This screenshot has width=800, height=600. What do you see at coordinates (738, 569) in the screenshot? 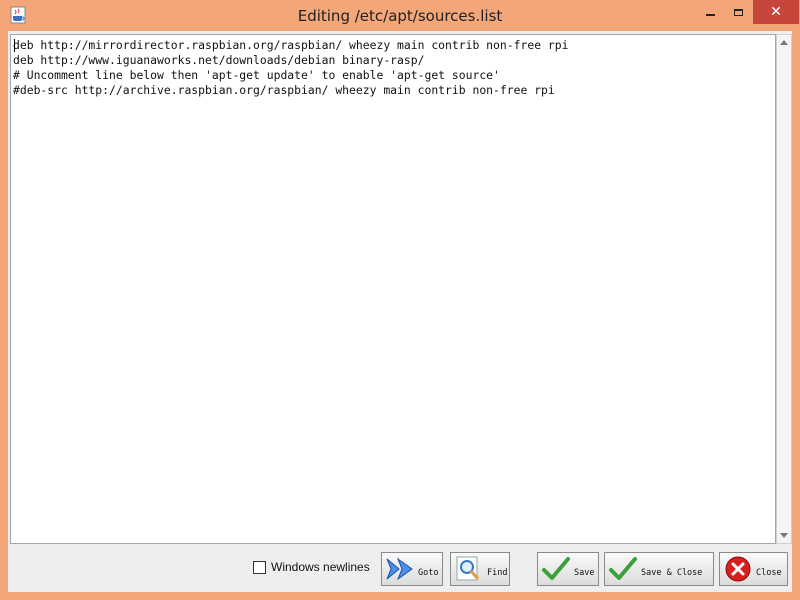
I see `red-x-circle-icon` at bounding box center [738, 569].